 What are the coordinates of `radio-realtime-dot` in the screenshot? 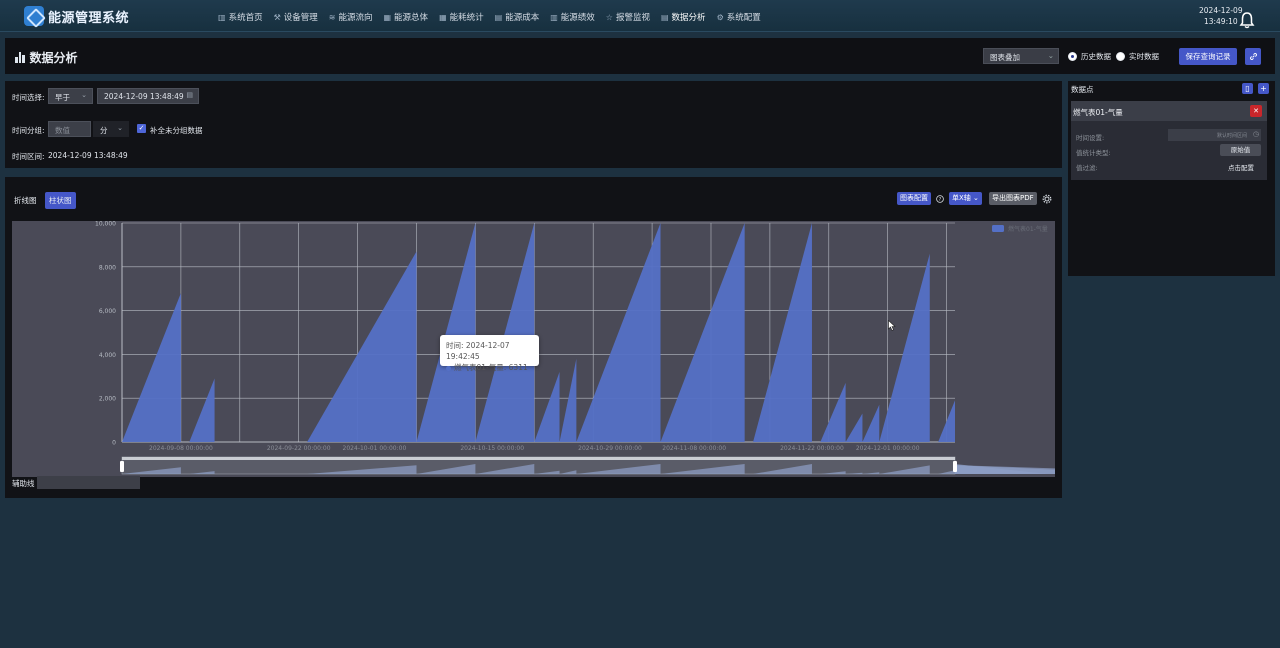 It's located at (1120, 56).